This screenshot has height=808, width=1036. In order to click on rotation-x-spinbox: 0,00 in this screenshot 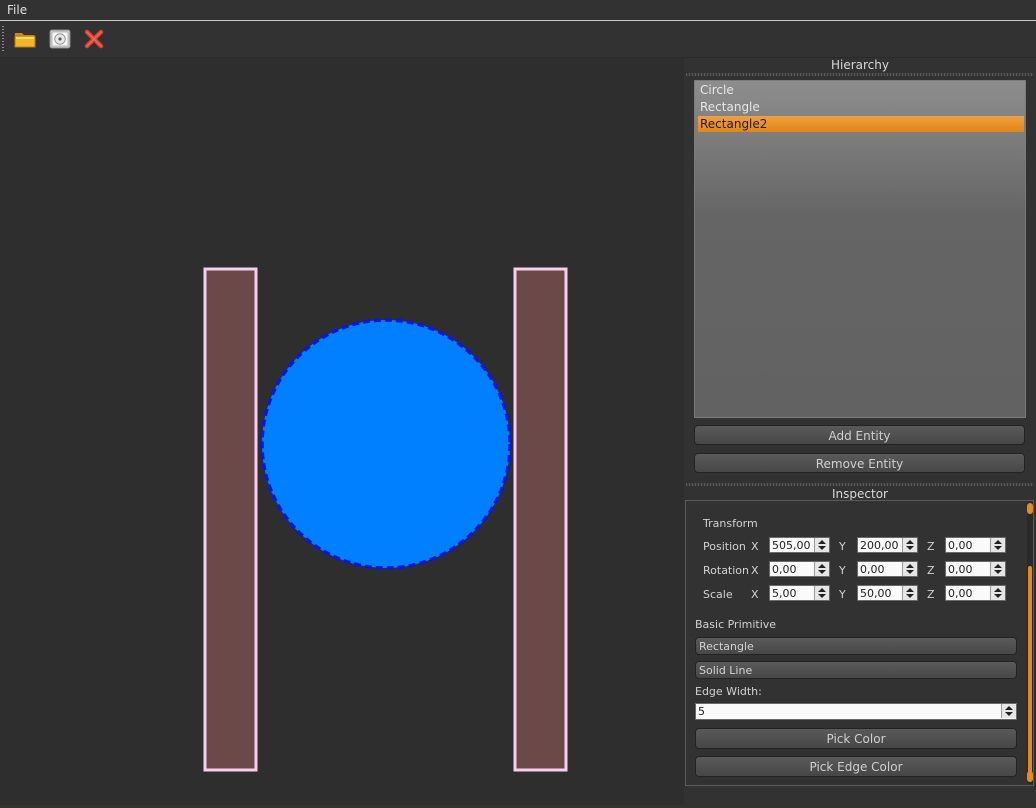, I will do `click(799, 569)`.